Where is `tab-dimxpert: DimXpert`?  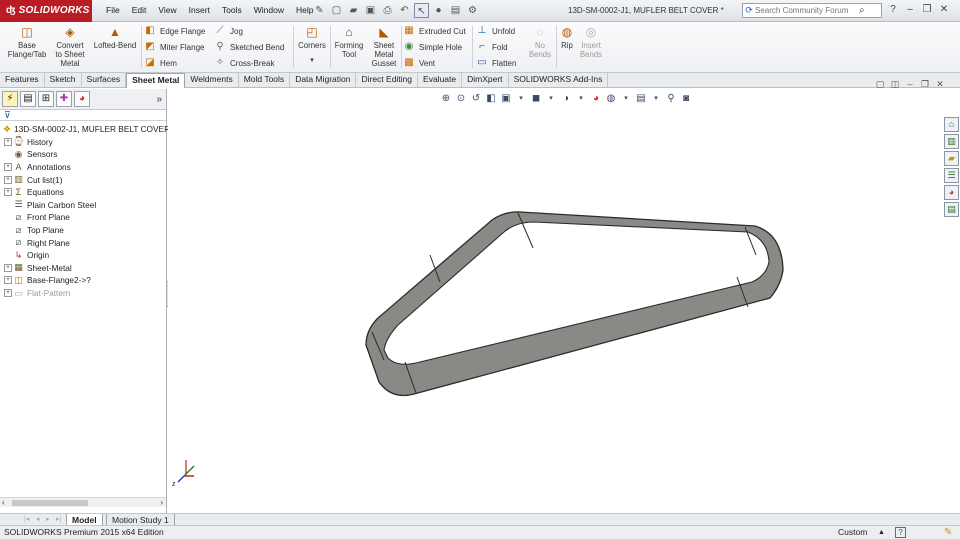
tab-dimxpert: DimXpert is located at coordinates (485, 80).